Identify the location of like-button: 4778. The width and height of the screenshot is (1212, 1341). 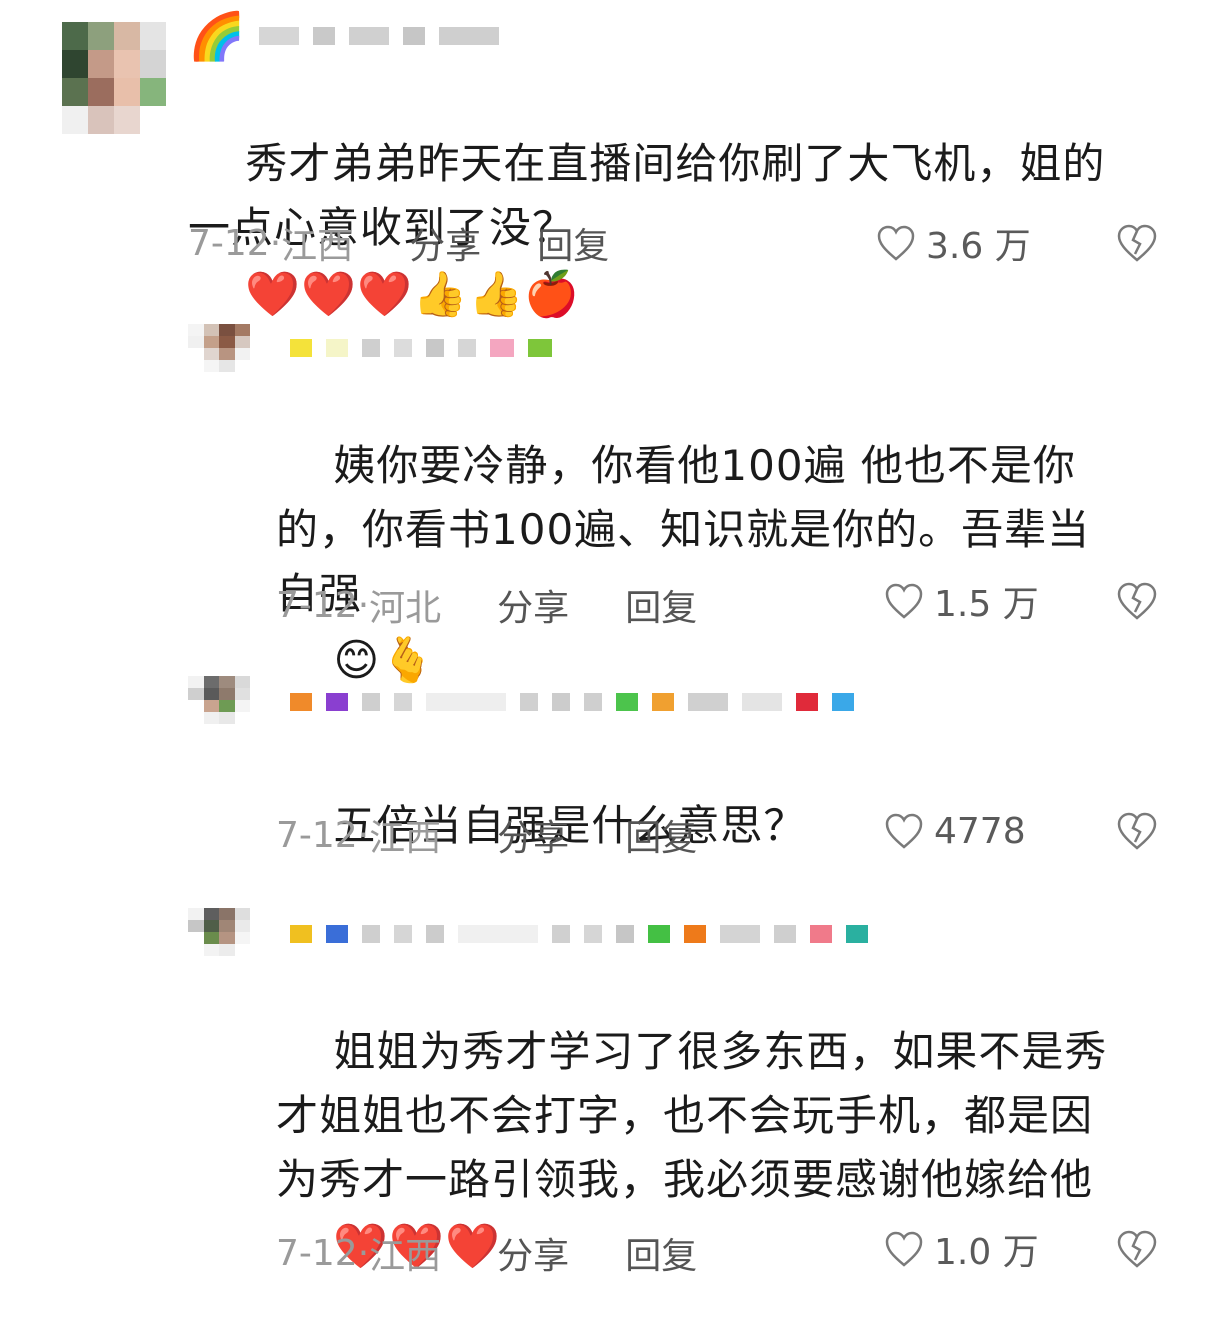
(955, 831).